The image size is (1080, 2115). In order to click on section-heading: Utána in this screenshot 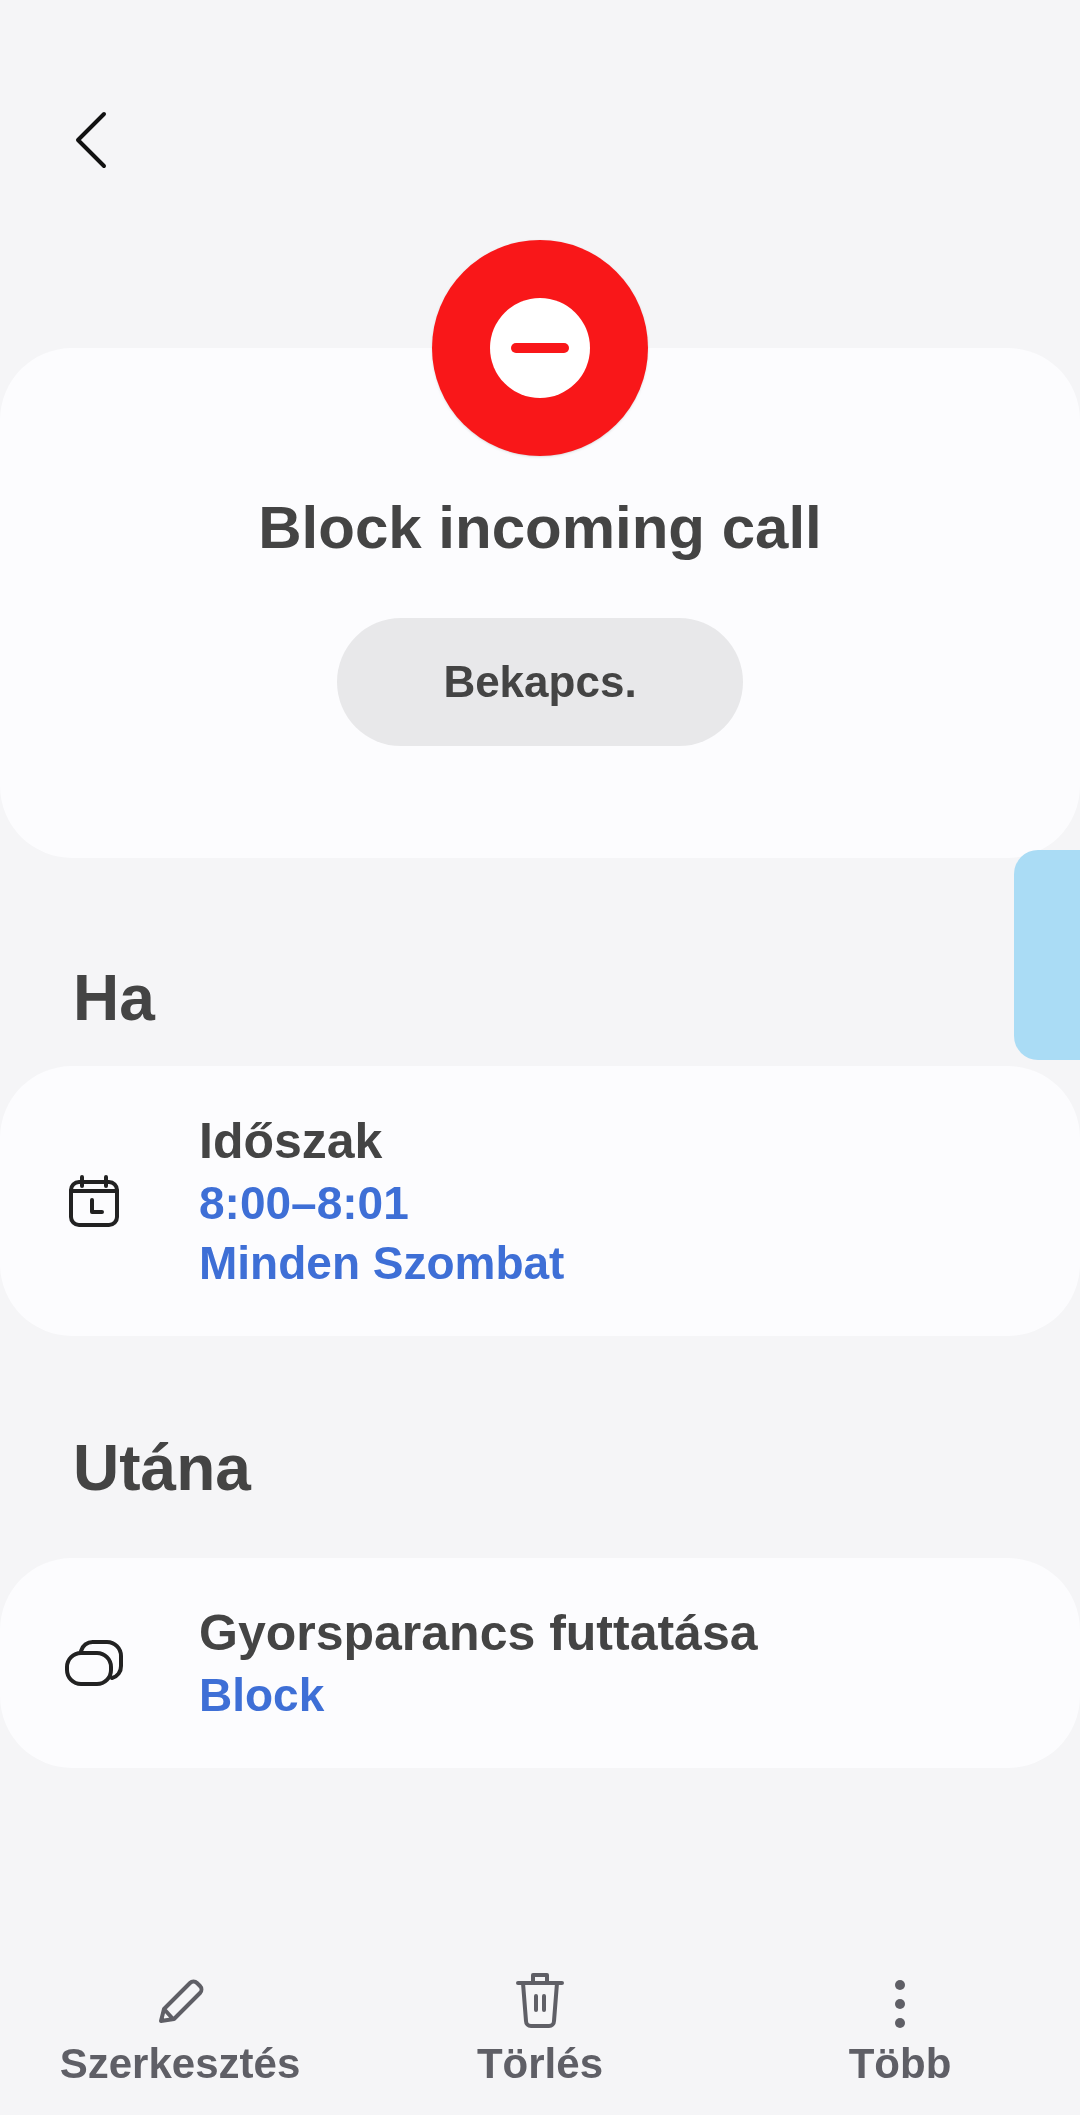, I will do `click(162, 1468)`.